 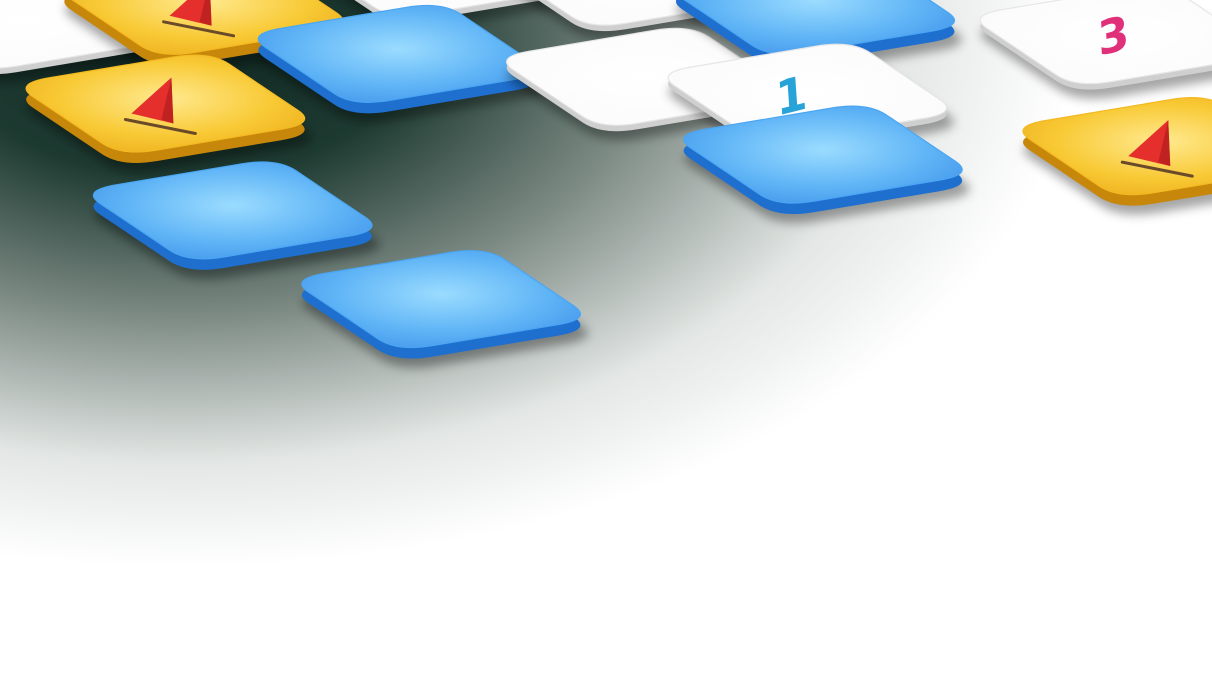 I want to click on tile-number: 3, so click(x=1113, y=36).